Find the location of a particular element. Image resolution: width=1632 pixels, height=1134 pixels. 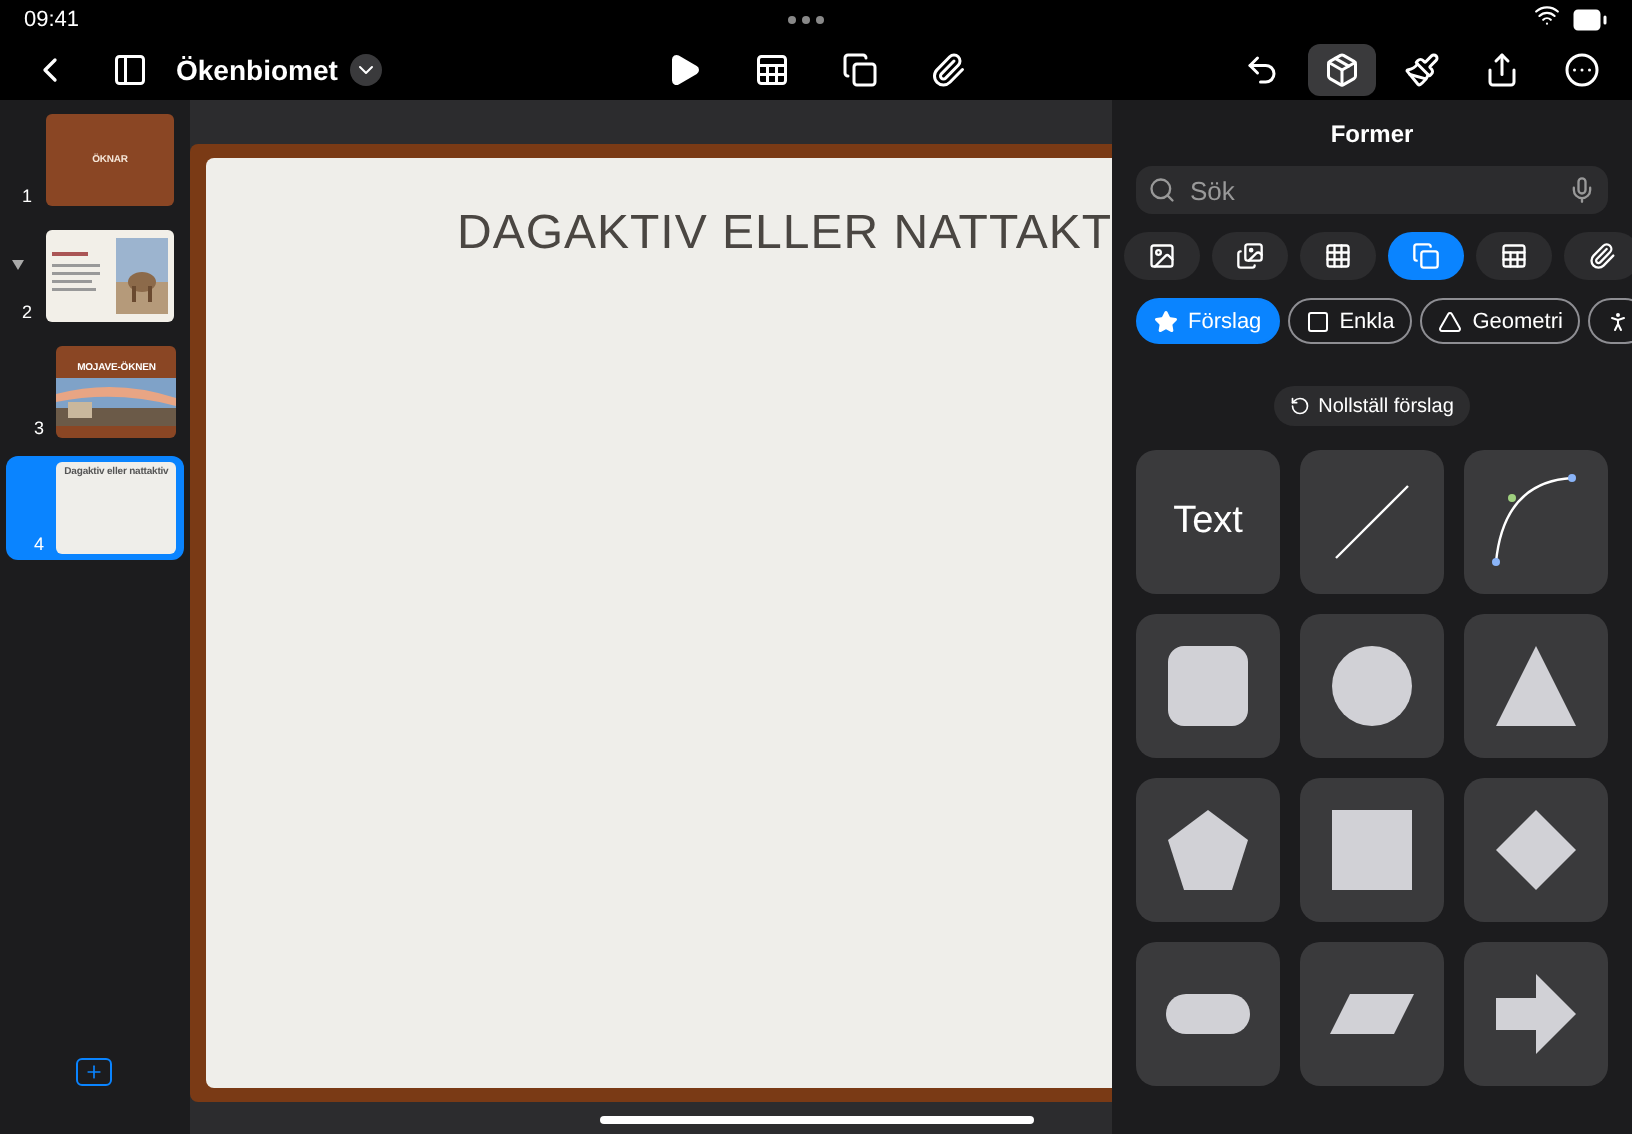

undo-icon is located at coordinates (1262, 70).